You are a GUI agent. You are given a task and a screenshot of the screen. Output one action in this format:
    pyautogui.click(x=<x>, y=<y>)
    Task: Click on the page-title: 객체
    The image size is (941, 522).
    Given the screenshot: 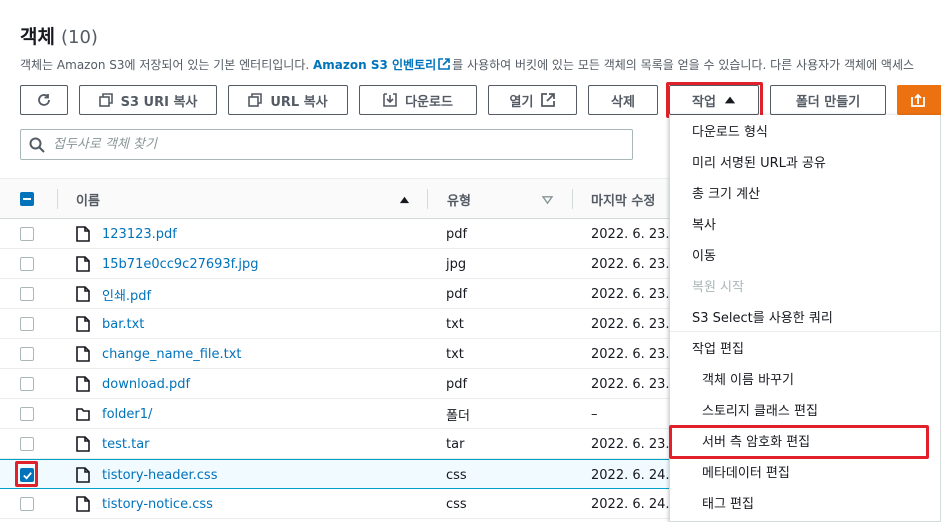 What is the action you would take?
    pyautogui.click(x=37, y=37)
    